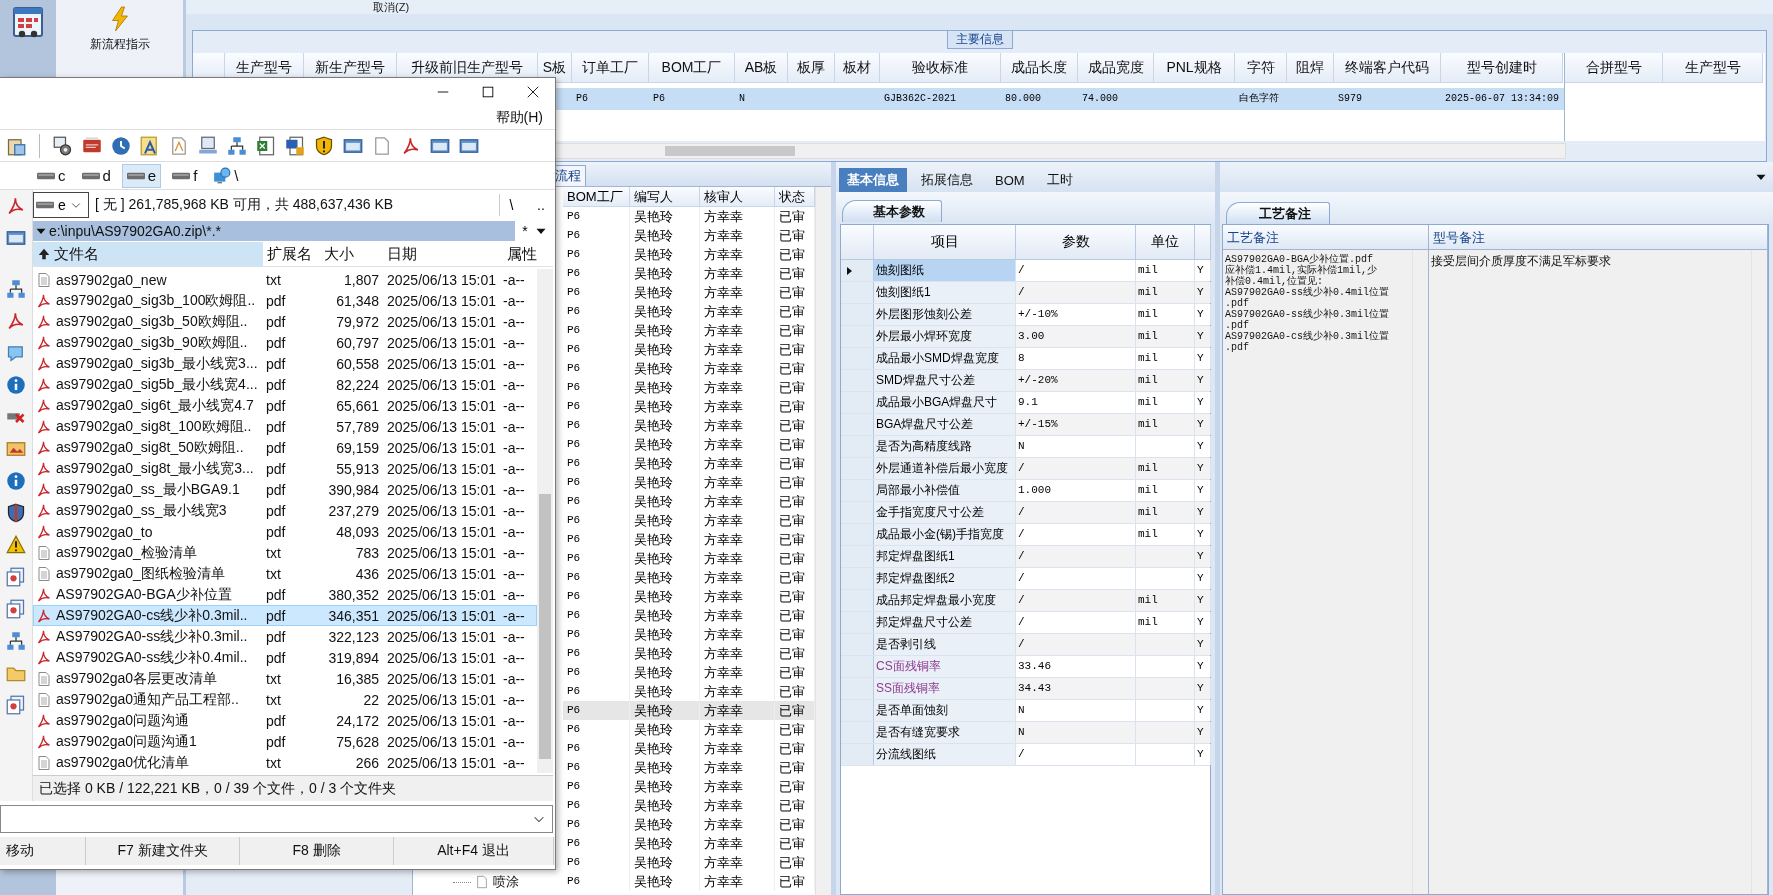 This screenshot has width=1773, height=895. What do you see at coordinates (1025, 755) in the screenshot?
I see `table-row: 分流线图纸 / Y` at bounding box center [1025, 755].